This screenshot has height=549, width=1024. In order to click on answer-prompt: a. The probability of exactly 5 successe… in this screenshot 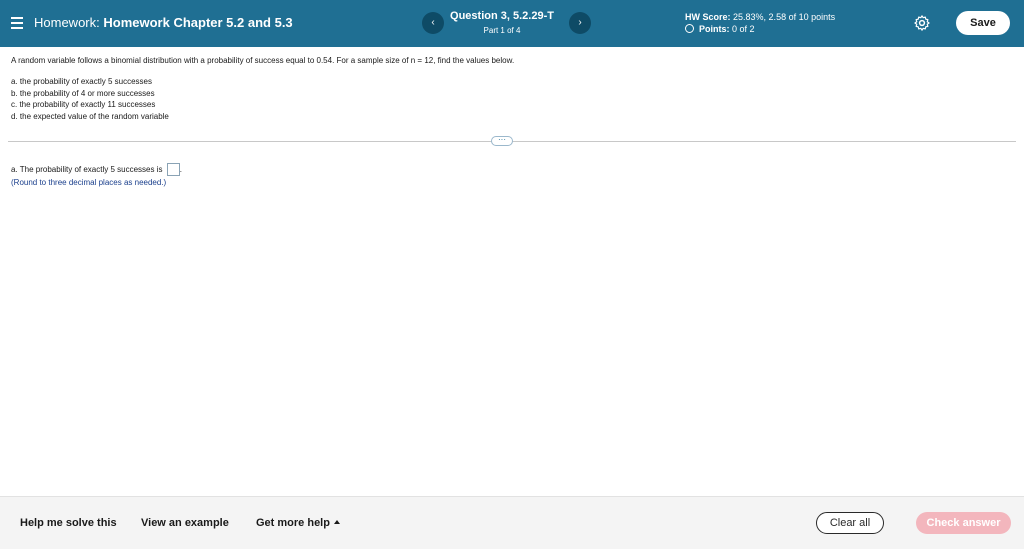, I will do `click(87, 169)`.